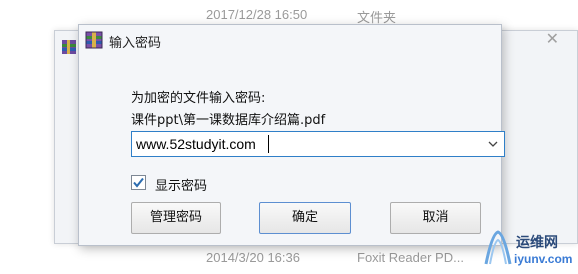 This screenshot has width=578, height=274. Describe the element at coordinates (498, 247) in the screenshot. I see `watermark-logo-icon` at that location.